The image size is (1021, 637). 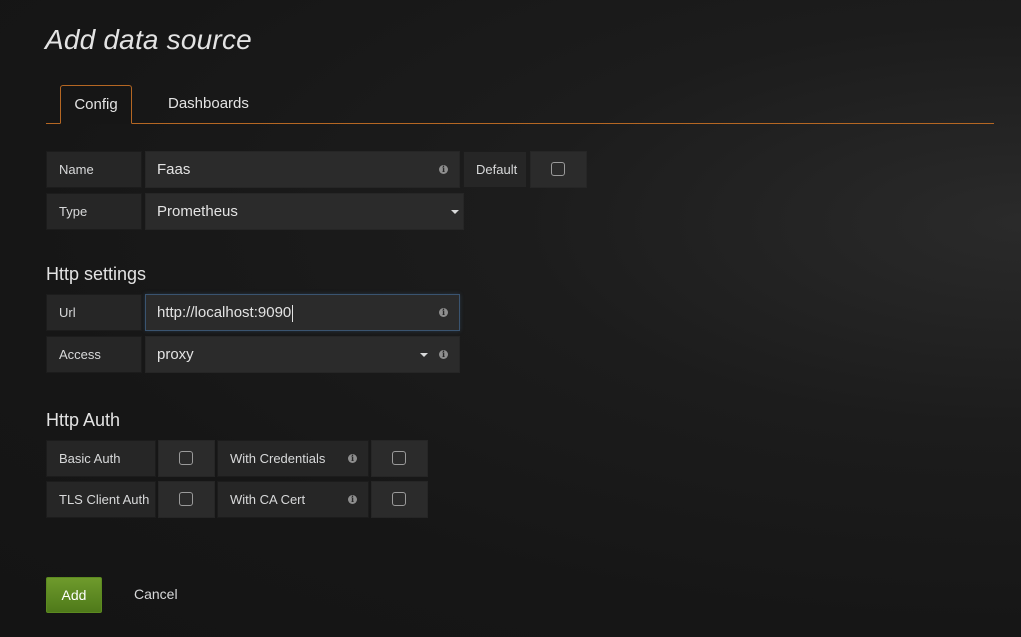 I want to click on access-select: proxy i, so click(x=302, y=354).